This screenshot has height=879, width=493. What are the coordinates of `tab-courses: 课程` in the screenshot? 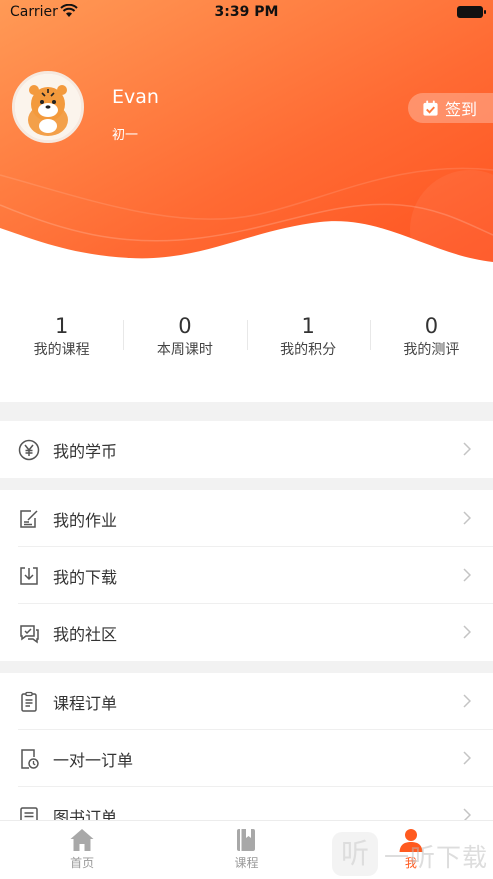 It's located at (246, 850).